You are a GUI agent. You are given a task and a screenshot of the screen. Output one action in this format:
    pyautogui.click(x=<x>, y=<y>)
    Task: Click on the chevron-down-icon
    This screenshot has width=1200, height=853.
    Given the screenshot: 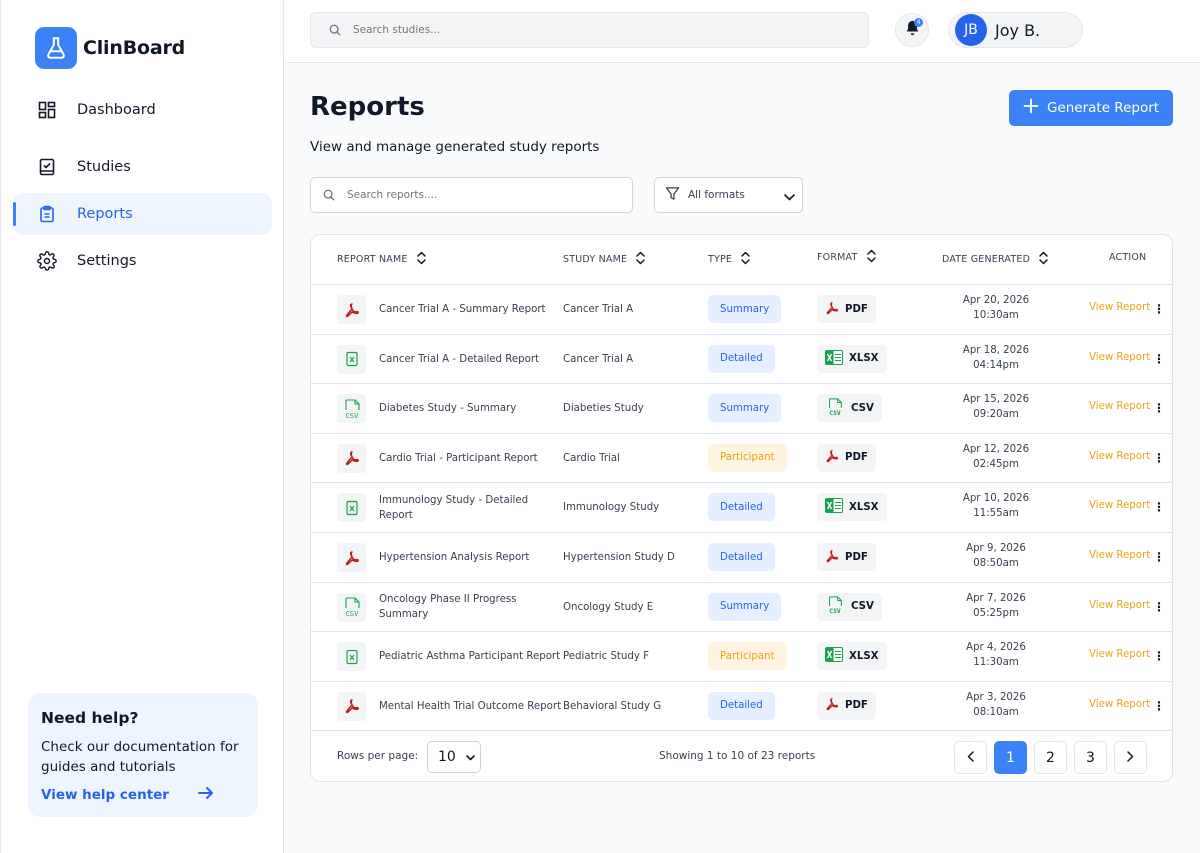 What is the action you would take?
    pyautogui.click(x=789, y=195)
    